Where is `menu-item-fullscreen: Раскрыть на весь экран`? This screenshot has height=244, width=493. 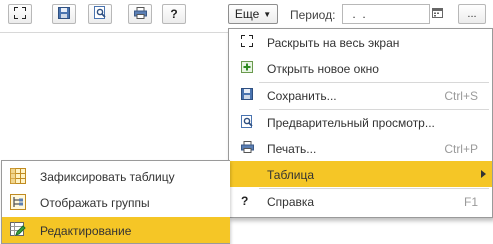 menu-item-fullscreen: Раскрыть на весь экран is located at coordinates (360, 42).